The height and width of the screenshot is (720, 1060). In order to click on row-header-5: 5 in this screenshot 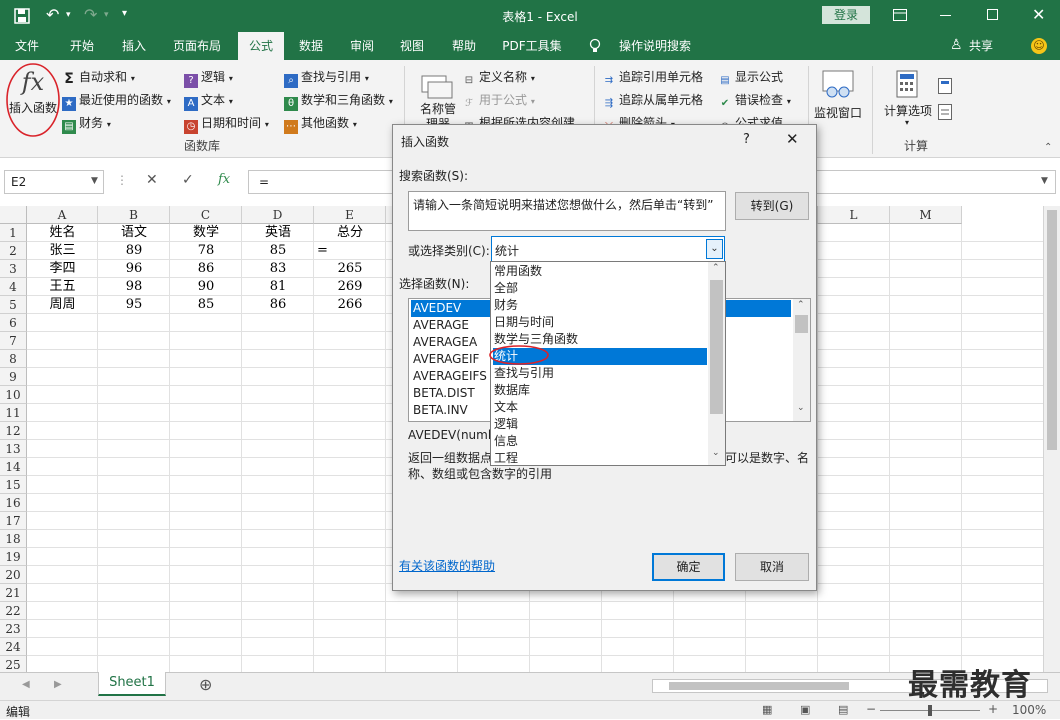, I will do `click(13, 305)`.